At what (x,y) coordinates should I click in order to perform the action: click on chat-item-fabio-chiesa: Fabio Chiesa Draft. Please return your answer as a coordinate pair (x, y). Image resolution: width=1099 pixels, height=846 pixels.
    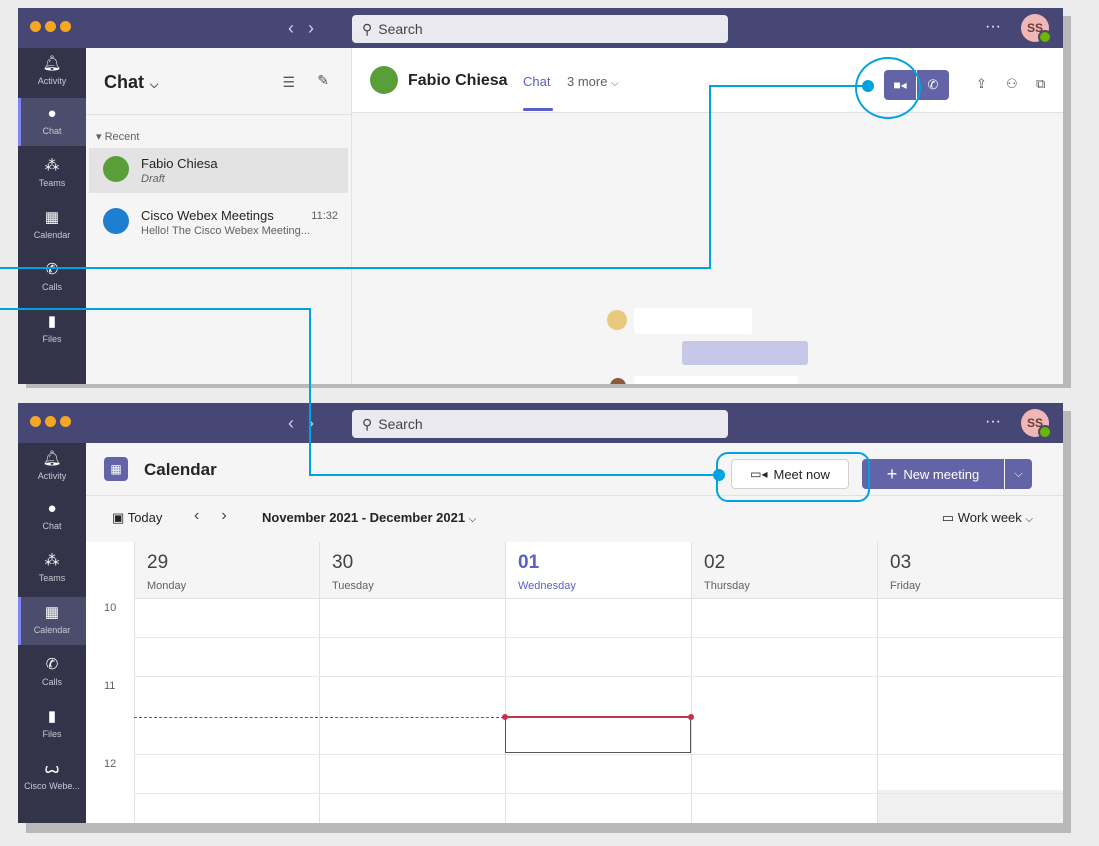
    Looking at the image, I should click on (218, 170).